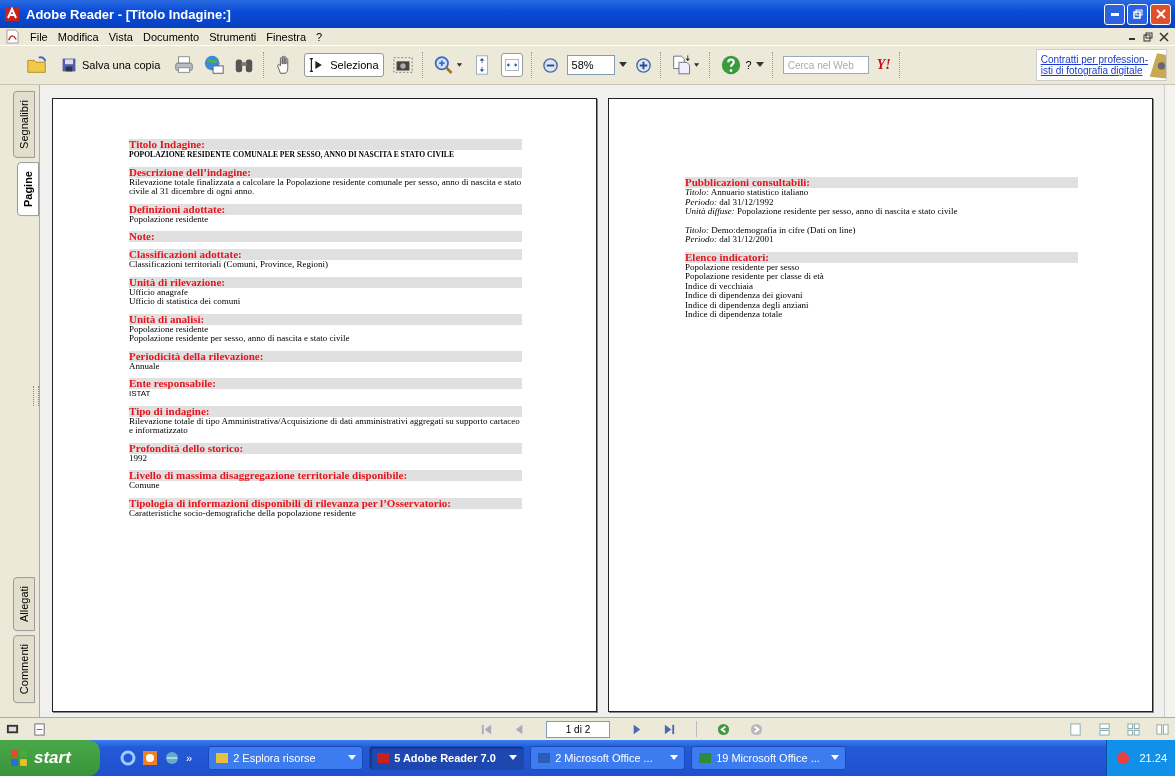 The height and width of the screenshot is (776, 1175). What do you see at coordinates (37, 65) in the screenshot?
I see `folder-icon` at bounding box center [37, 65].